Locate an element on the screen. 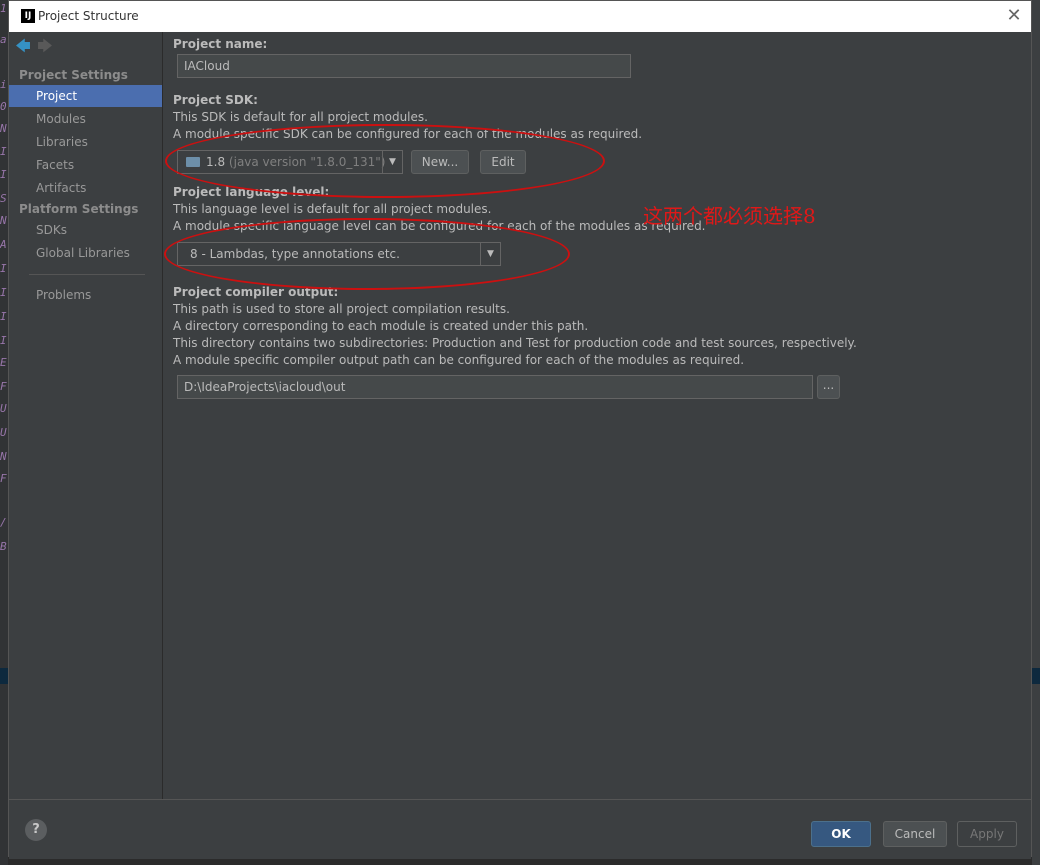  project-name-label: Project name: is located at coordinates (220, 44).